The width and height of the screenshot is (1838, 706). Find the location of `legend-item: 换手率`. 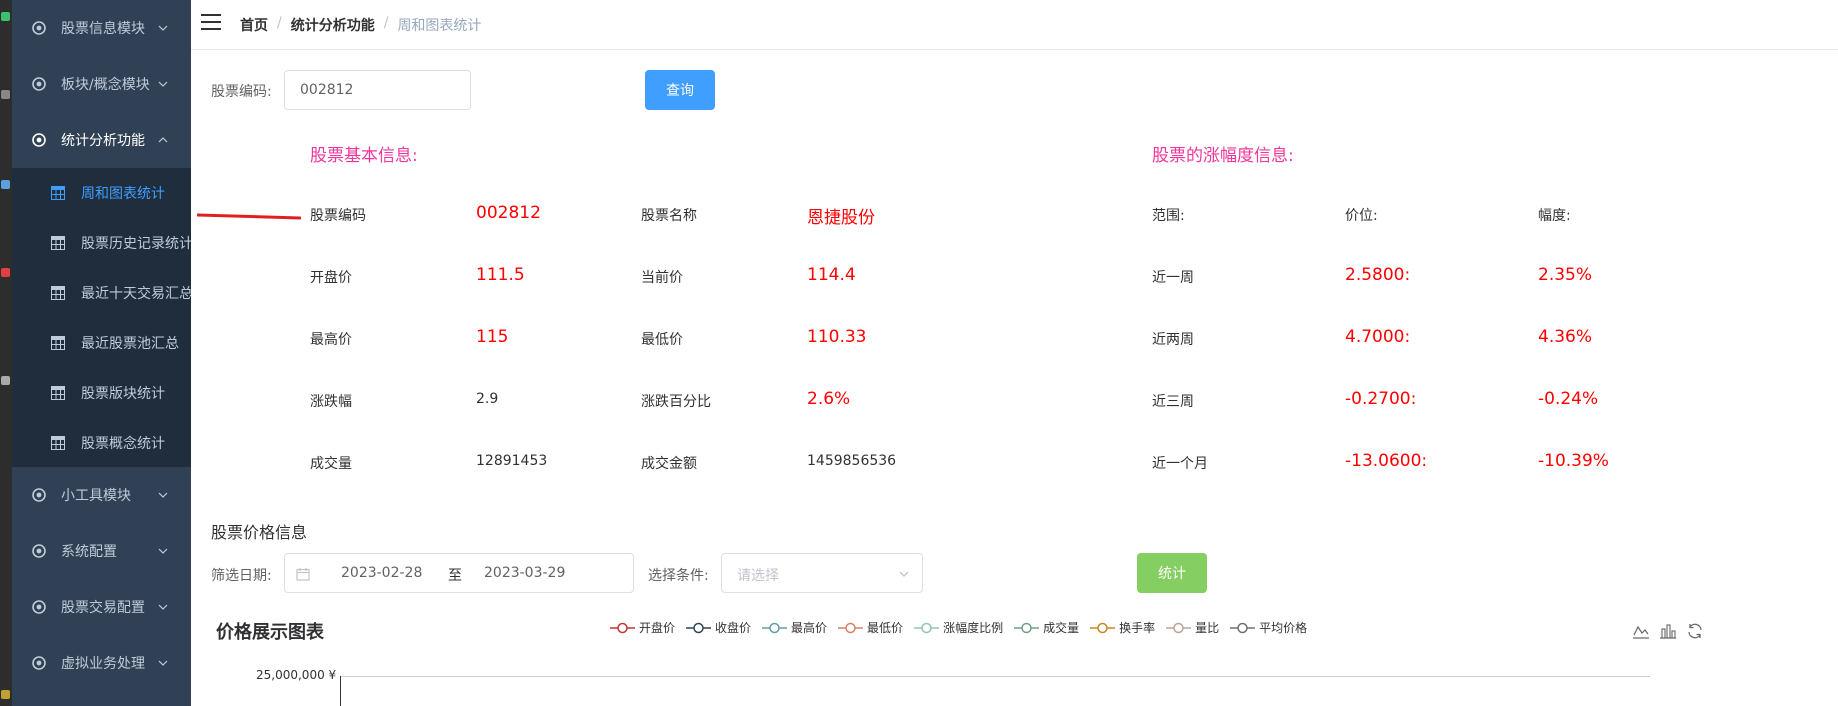

legend-item: 换手率 is located at coordinates (1122, 627).